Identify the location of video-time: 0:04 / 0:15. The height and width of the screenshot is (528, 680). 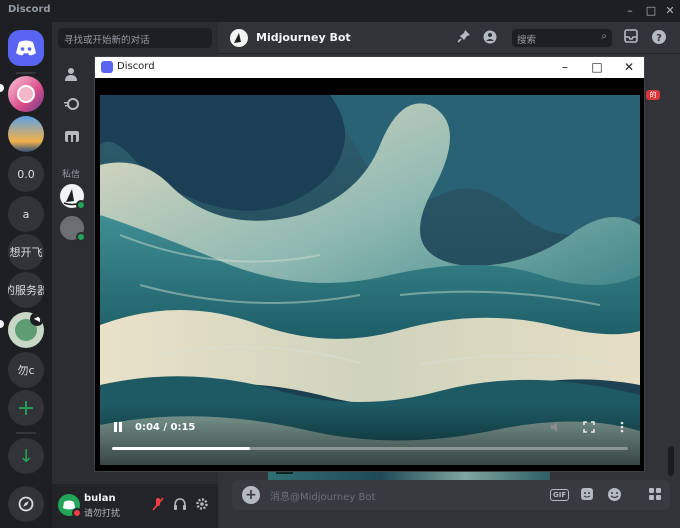
(165, 427).